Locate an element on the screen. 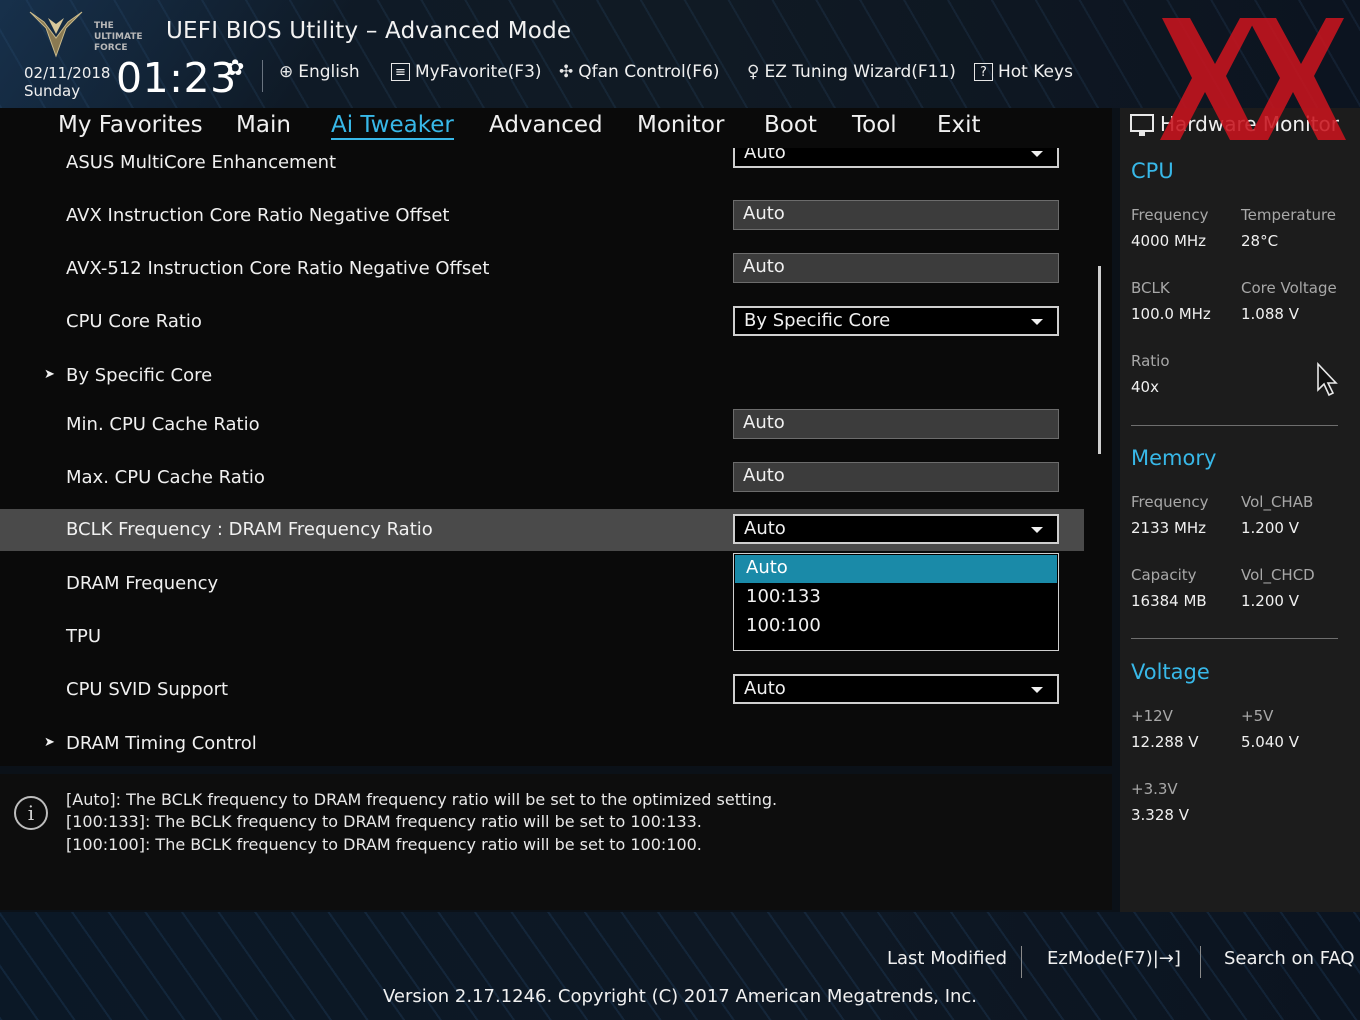  setting-label: ASUS MultiCore Enhancement is located at coordinates (201, 162).